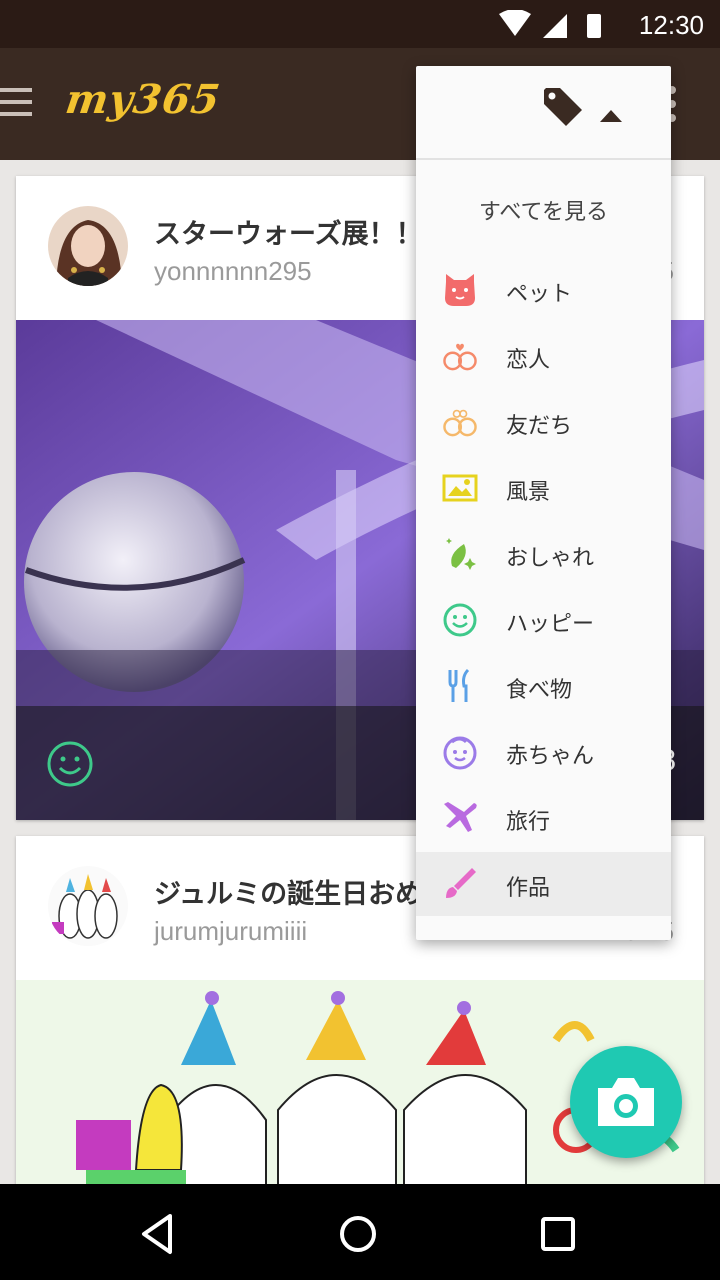 The image size is (720, 1280). I want to click on category-label: 作品, so click(528, 888).